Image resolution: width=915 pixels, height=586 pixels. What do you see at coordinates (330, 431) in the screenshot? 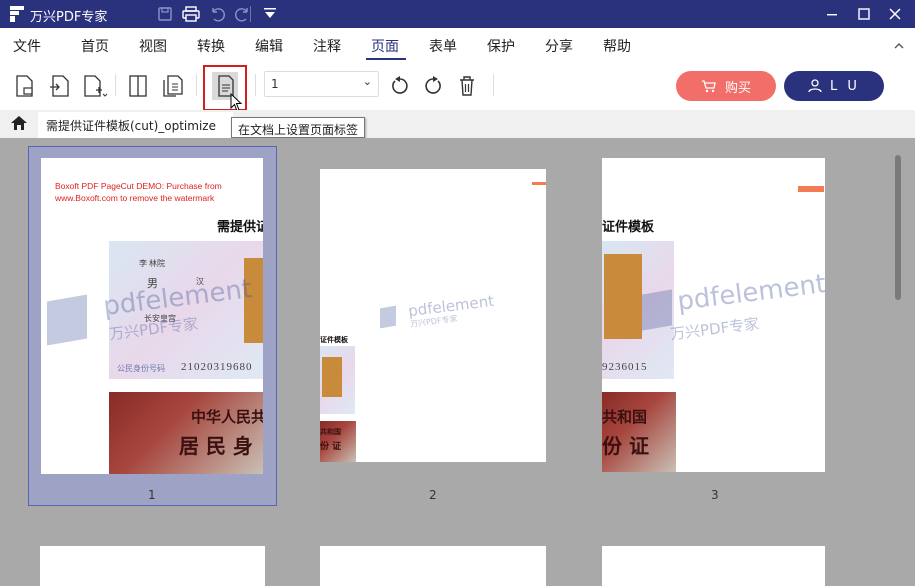
I see `id-back-small-line-1: 共和国` at bounding box center [330, 431].